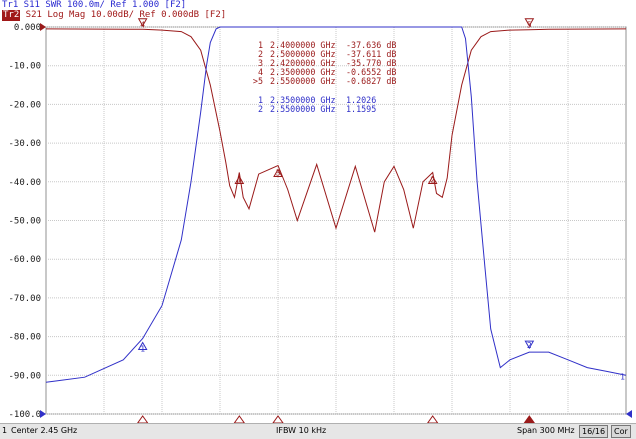 The image size is (636, 439). Describe the element at coordinates (24, 144) in the screenshot. I see `y-tick-label: -30.00` at that location.